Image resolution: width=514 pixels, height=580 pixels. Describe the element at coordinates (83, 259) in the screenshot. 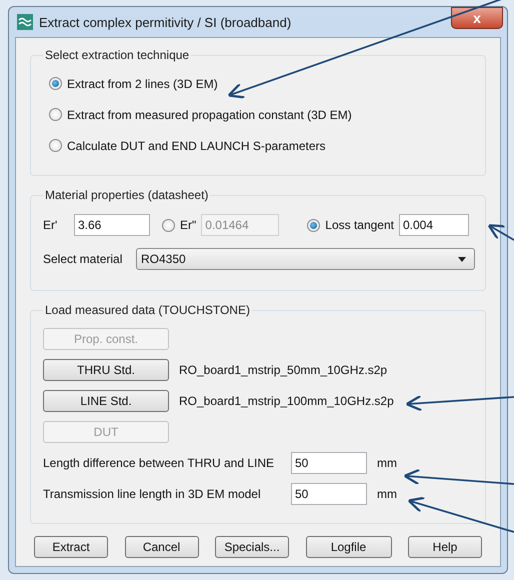

I see `field-label: Select material` at that location.